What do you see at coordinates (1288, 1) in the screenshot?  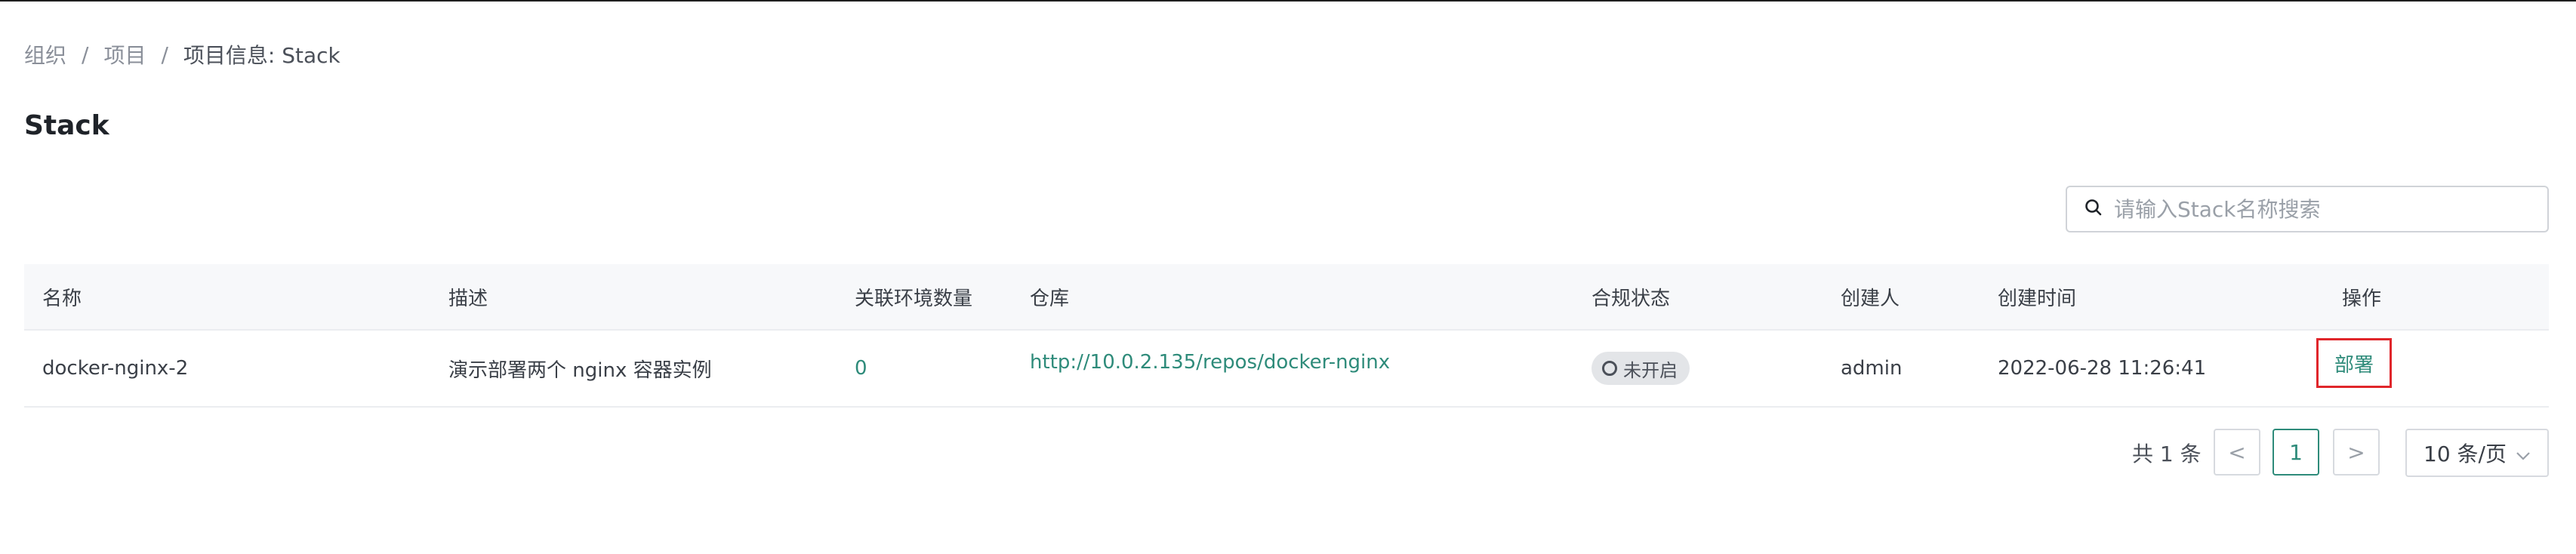 I see `top-border` at bounding box center [1288, 1].